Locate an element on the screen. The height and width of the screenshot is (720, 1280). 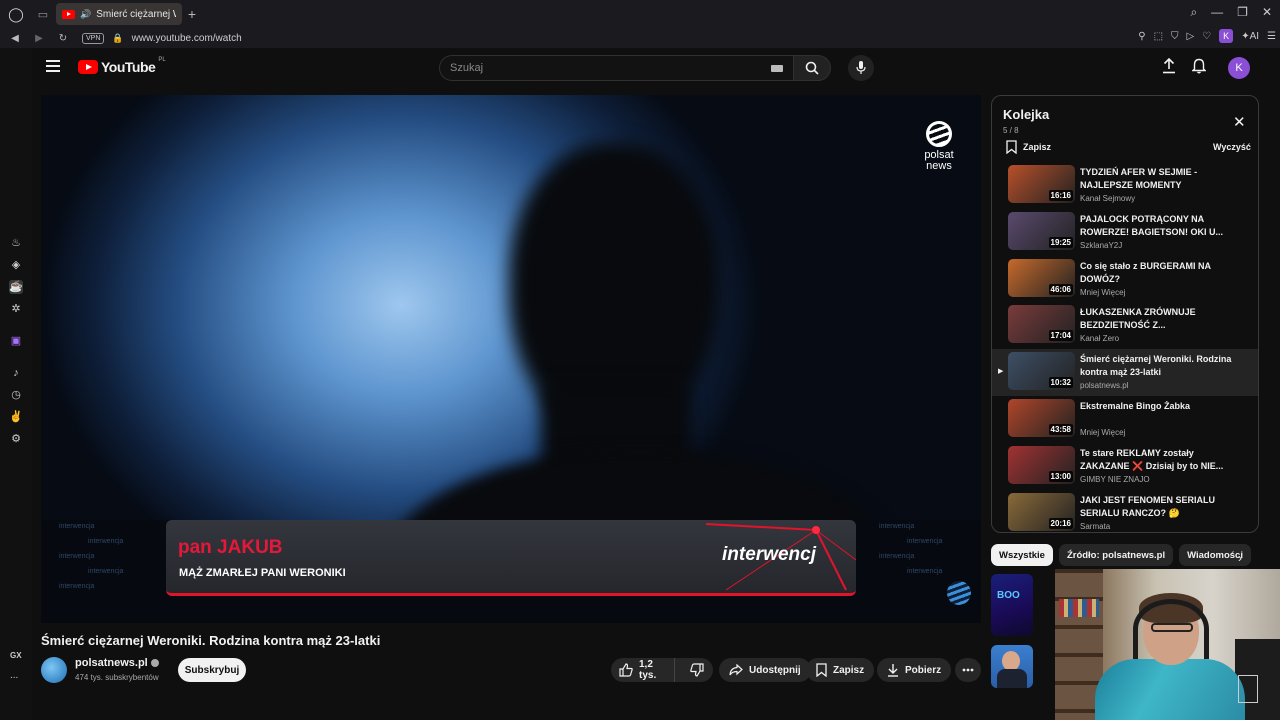
hot-tabs-icon: ☕ is located at coordinates (16, 287).